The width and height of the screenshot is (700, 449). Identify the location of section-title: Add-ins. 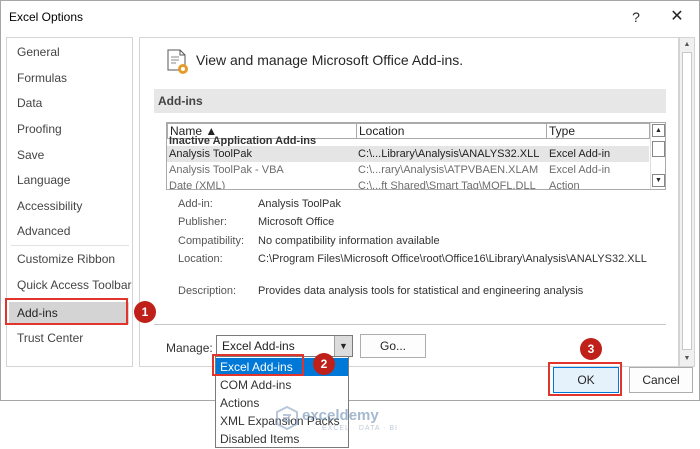
(180, 101).